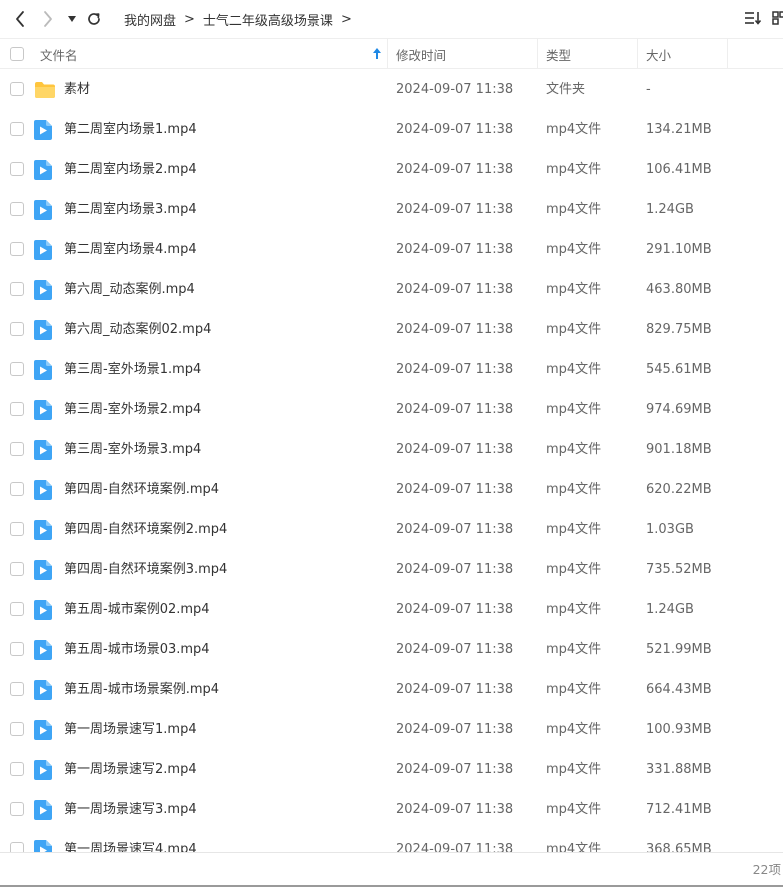  What do you see at coordinates (94, 19) in the screenshot?
I see `refresh-button` at bounding box center [94, 19].